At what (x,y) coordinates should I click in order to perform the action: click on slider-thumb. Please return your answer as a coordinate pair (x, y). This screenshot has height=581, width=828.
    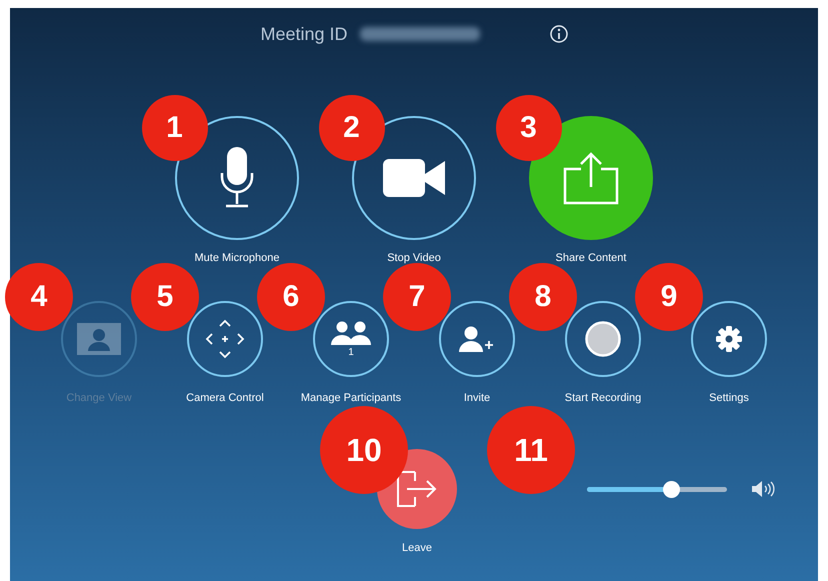
    Looking at the image, I should click on (671, 489).